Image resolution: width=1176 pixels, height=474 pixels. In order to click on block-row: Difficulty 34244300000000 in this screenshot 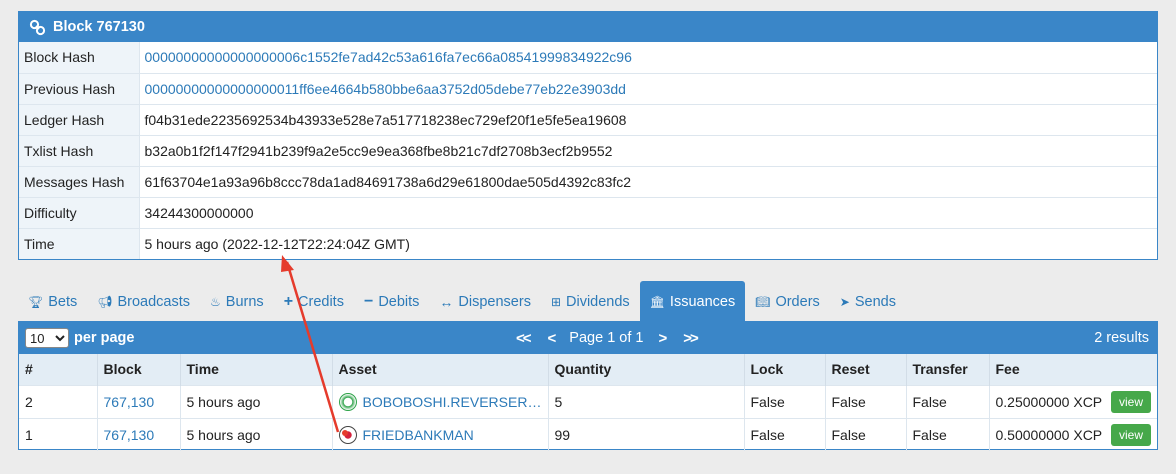, I will do `click(588, 212)`.